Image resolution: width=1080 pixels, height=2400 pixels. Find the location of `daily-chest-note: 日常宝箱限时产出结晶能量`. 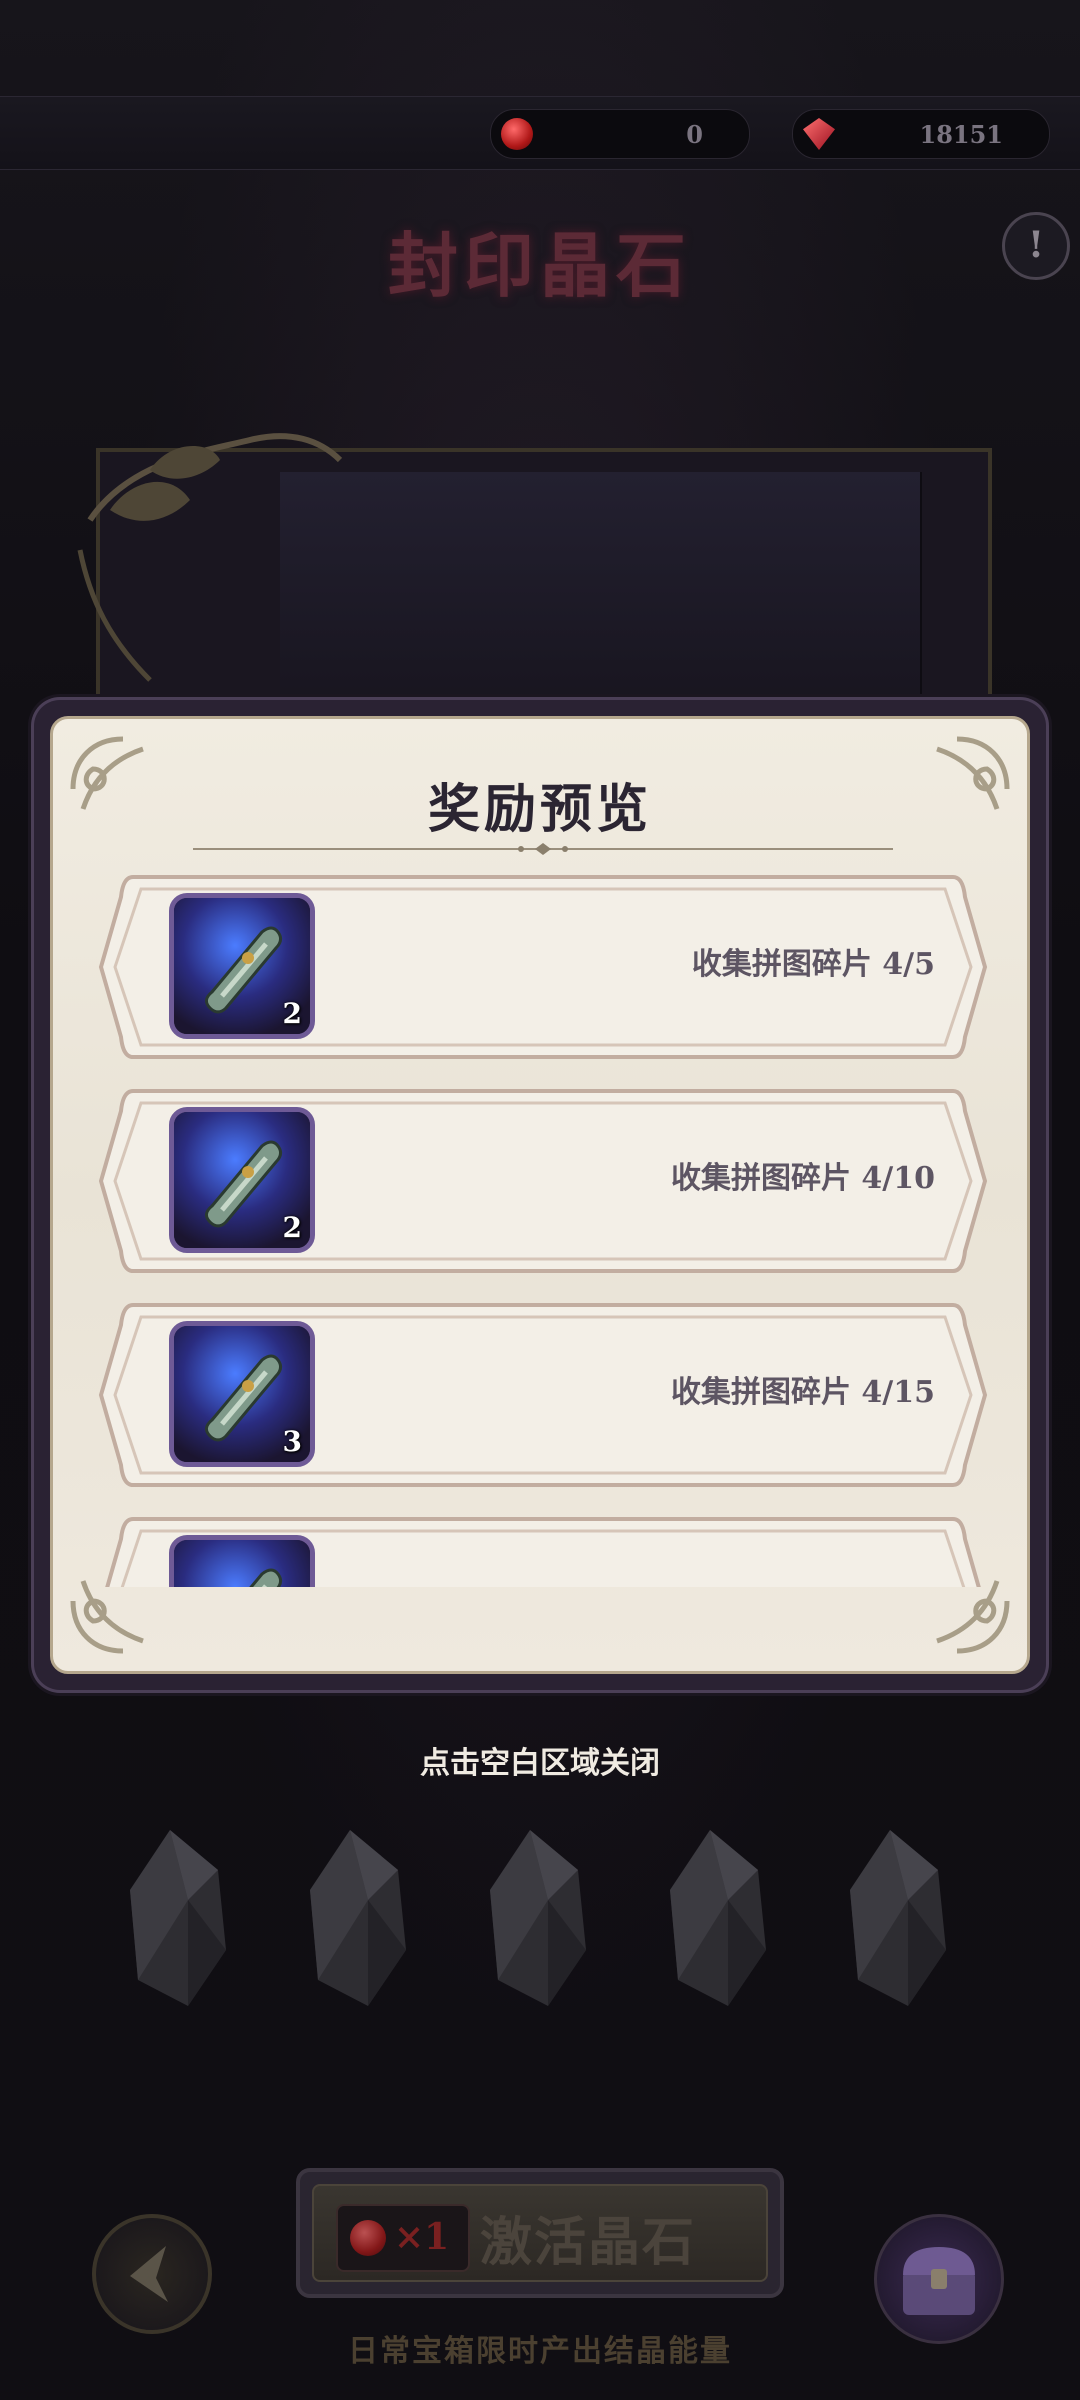

daily-chest-note: 日常宝箱限时产出结晶能量 is located at coordinates (540, 2351).